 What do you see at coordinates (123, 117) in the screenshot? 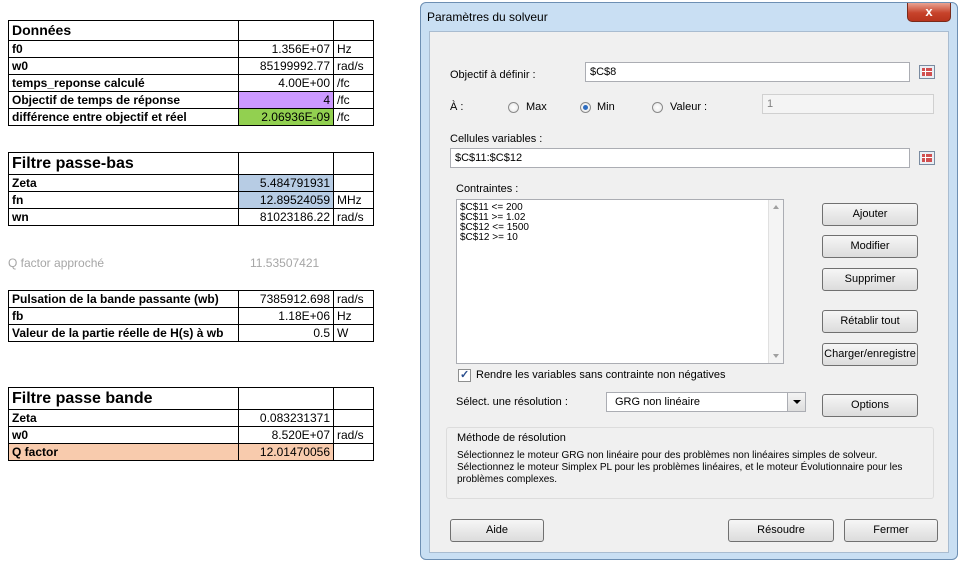
I see `row-label: différence entre objectif et réel` at bounding box center [123, 117].